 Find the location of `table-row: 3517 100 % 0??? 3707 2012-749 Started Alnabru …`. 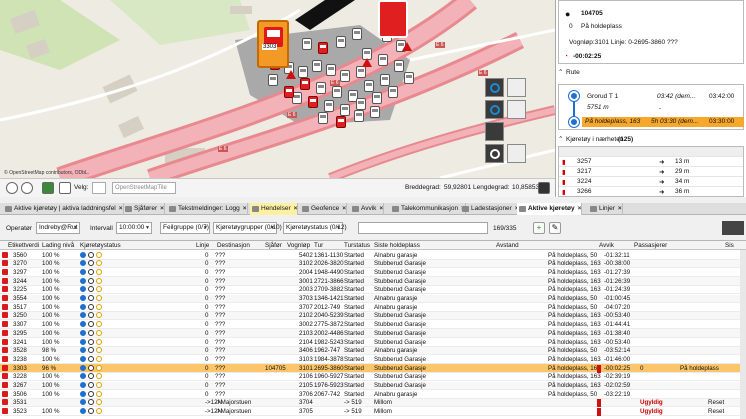

table-row: 3517 100 % 0??? 3707 2012-749 Started Alnabru … is located at coordinates (373, 307).